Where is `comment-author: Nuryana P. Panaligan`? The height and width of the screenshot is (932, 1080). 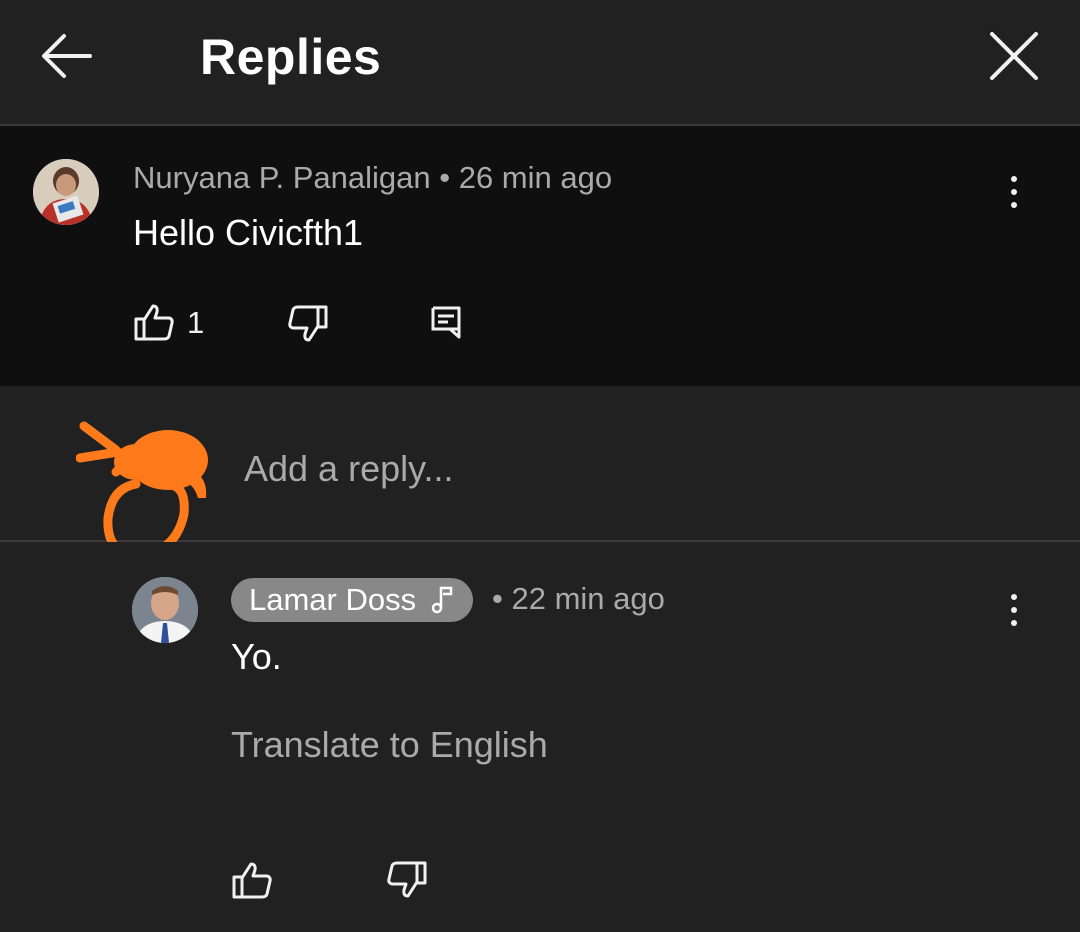 comment-author: Nuryana P. Panaligan is located at coordinates (282, 177).